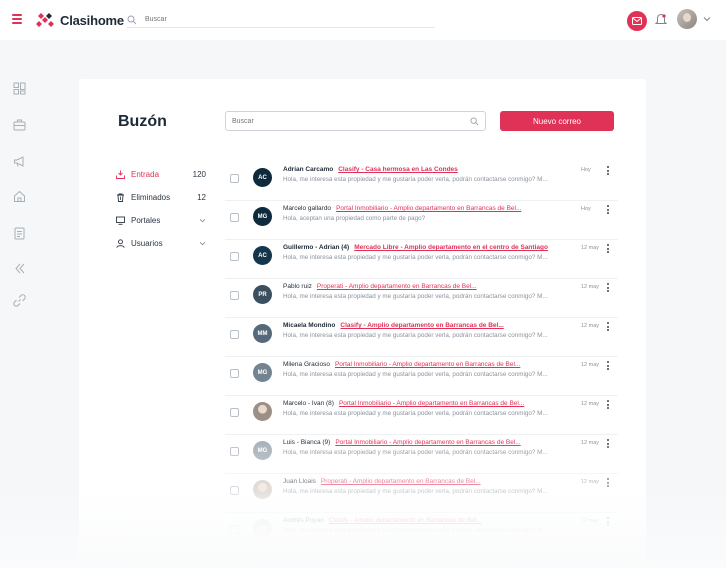 This screenshot has width=726, height=568. What do you see at coordinates (120, 174) in the screenshot?
I see `inbox-icon` at bounding box center [120, 174].